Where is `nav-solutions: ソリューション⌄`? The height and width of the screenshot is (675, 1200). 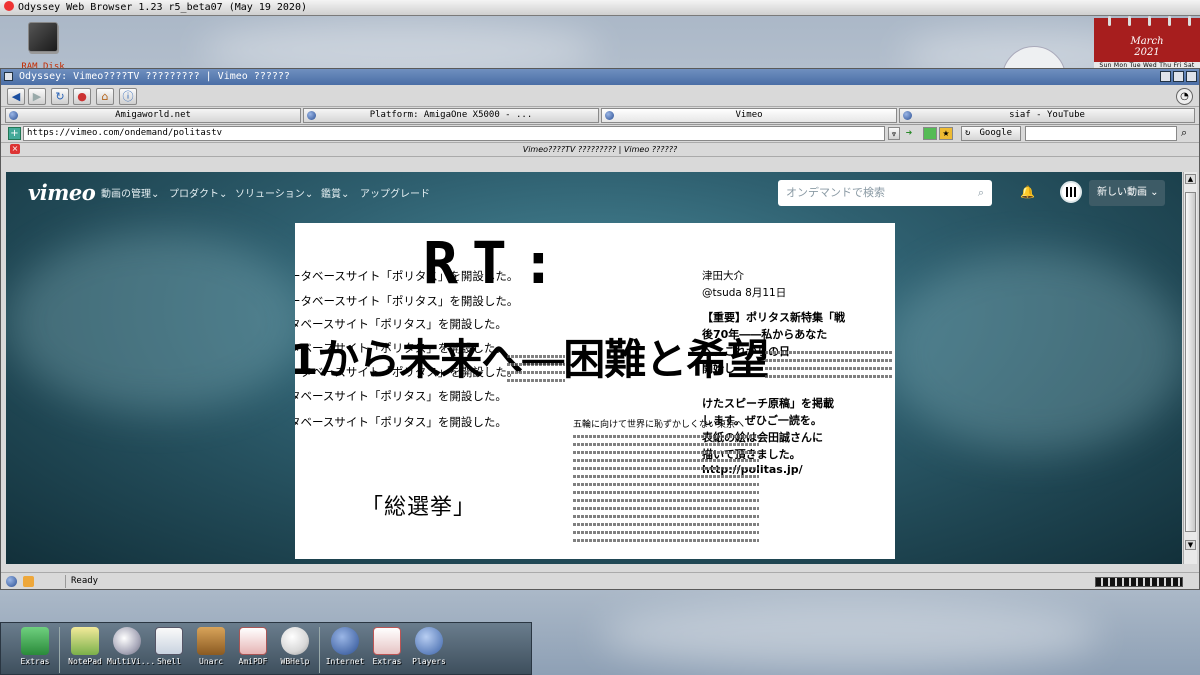
nav-solutions: ソリューション⌄ is located at coordinates (274, 192).